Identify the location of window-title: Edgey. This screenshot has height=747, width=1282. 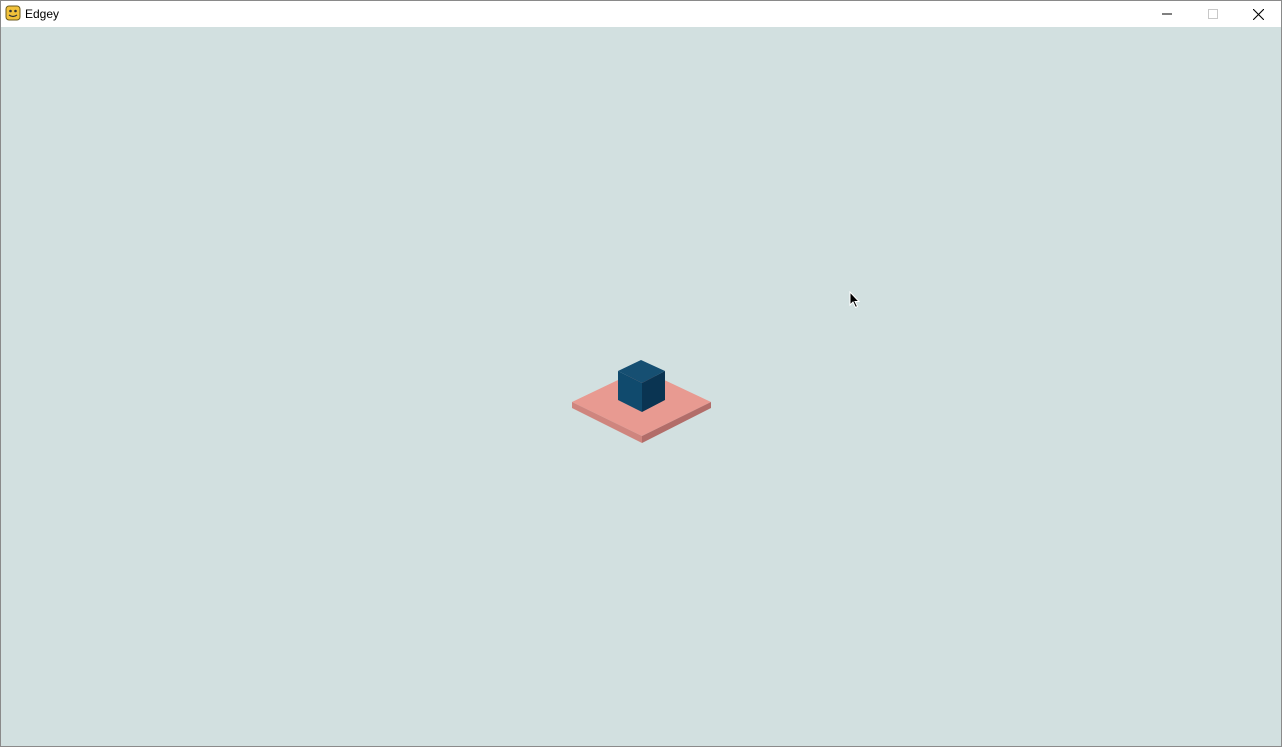
(42, 14).